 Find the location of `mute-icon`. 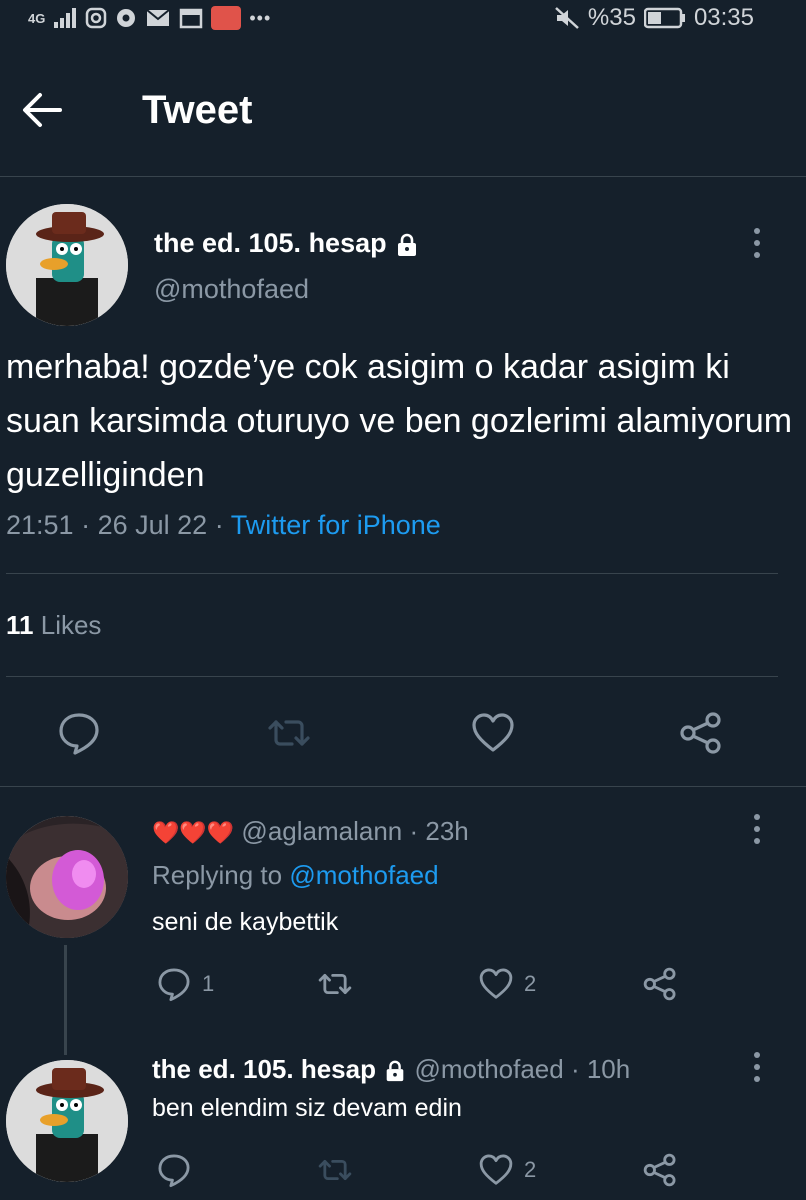

mute-icon is located at coordinates (567, 18).